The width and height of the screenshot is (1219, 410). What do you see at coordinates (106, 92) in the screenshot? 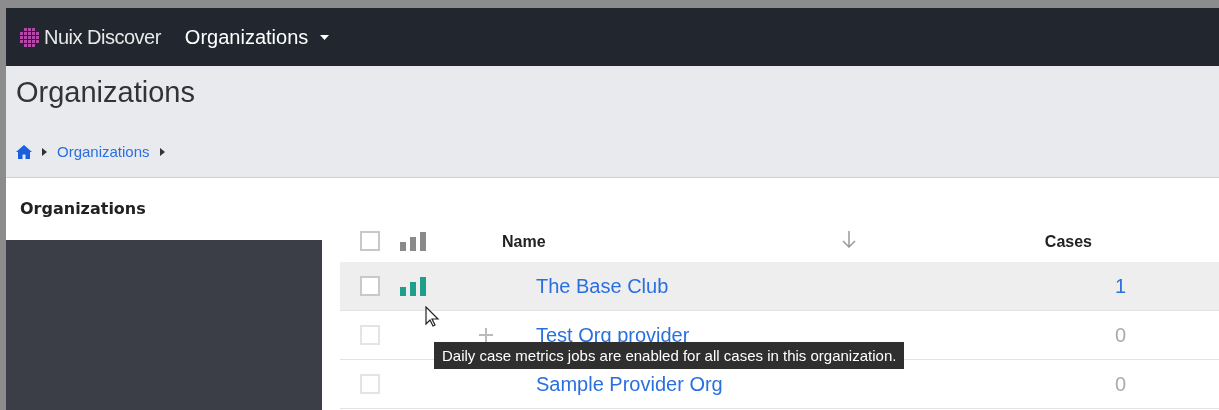
I see `page-title: Organizations` at bounding box center [106, 92].